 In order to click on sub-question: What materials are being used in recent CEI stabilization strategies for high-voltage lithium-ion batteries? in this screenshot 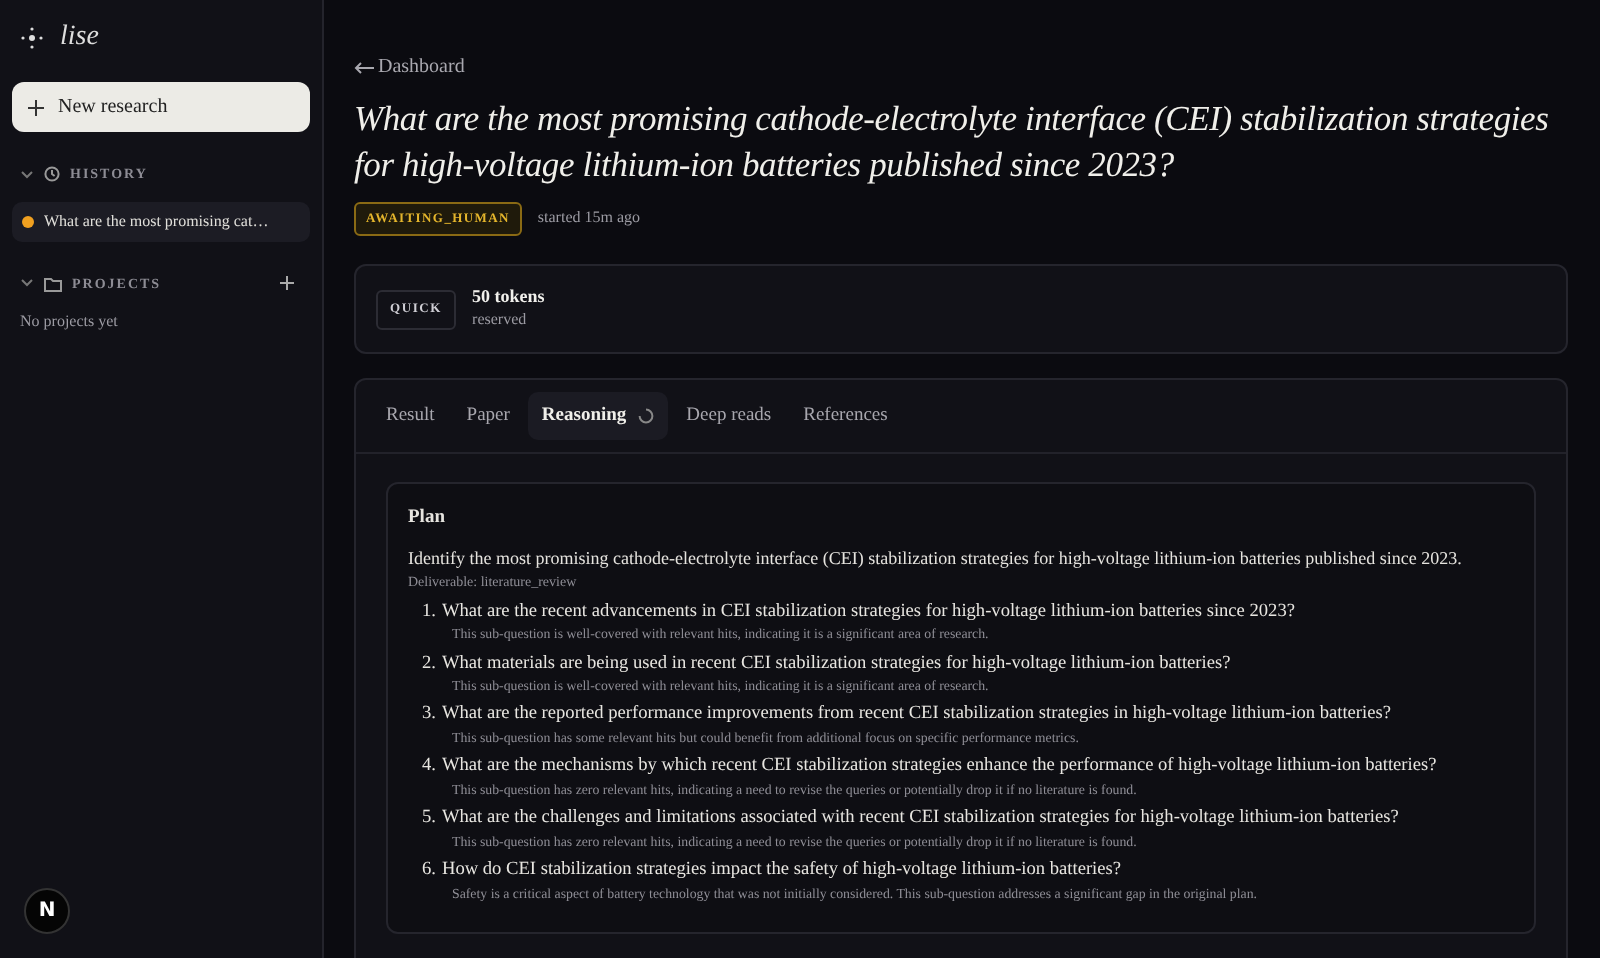, I will do `click(836, 665)`.